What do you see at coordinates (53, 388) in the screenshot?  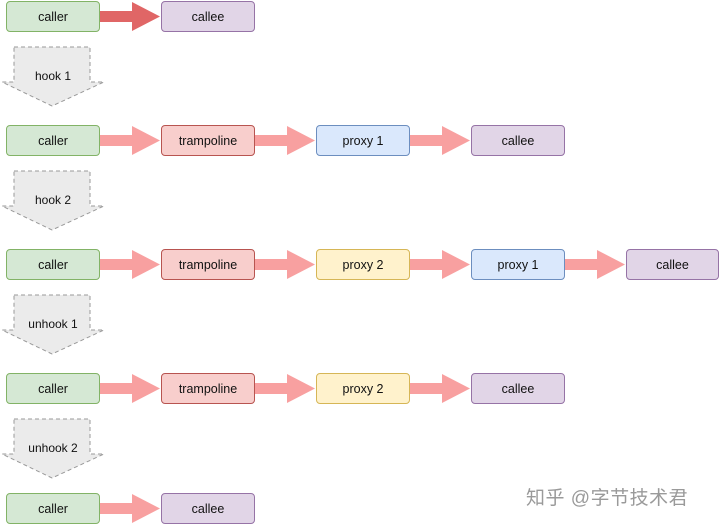 I see `caller-node-4: caller` at bounding box center [53, 388].